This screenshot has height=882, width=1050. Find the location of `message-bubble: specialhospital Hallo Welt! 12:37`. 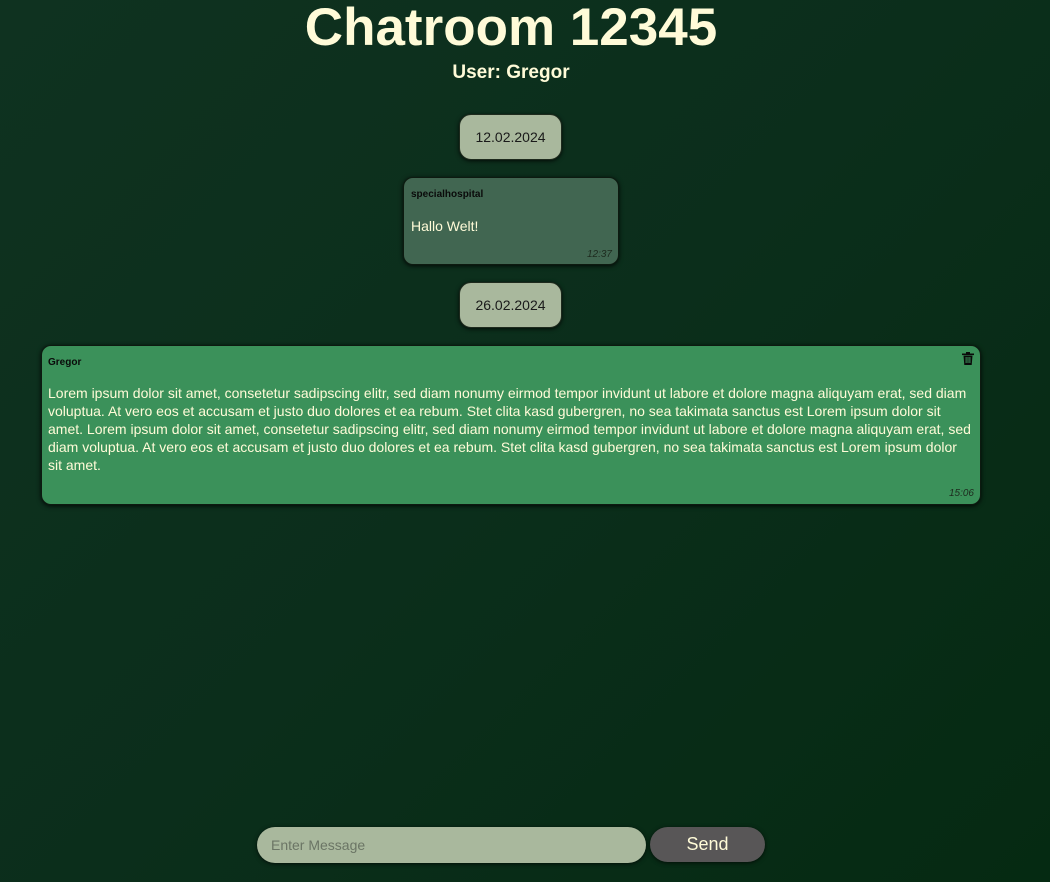

message-bubble: specialhospital Hallo Welt! 12:37 is located at coordinates (511, 221).